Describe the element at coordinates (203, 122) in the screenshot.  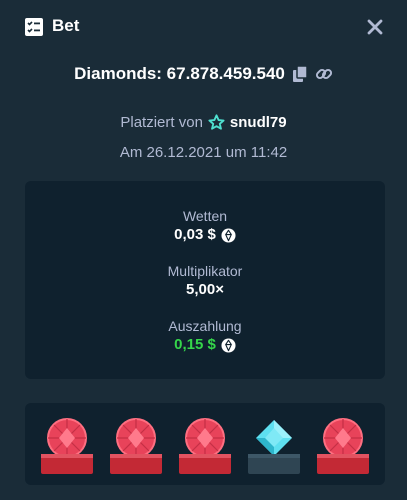
I see `placed-by-row: Platziert von snudl79` at that location.